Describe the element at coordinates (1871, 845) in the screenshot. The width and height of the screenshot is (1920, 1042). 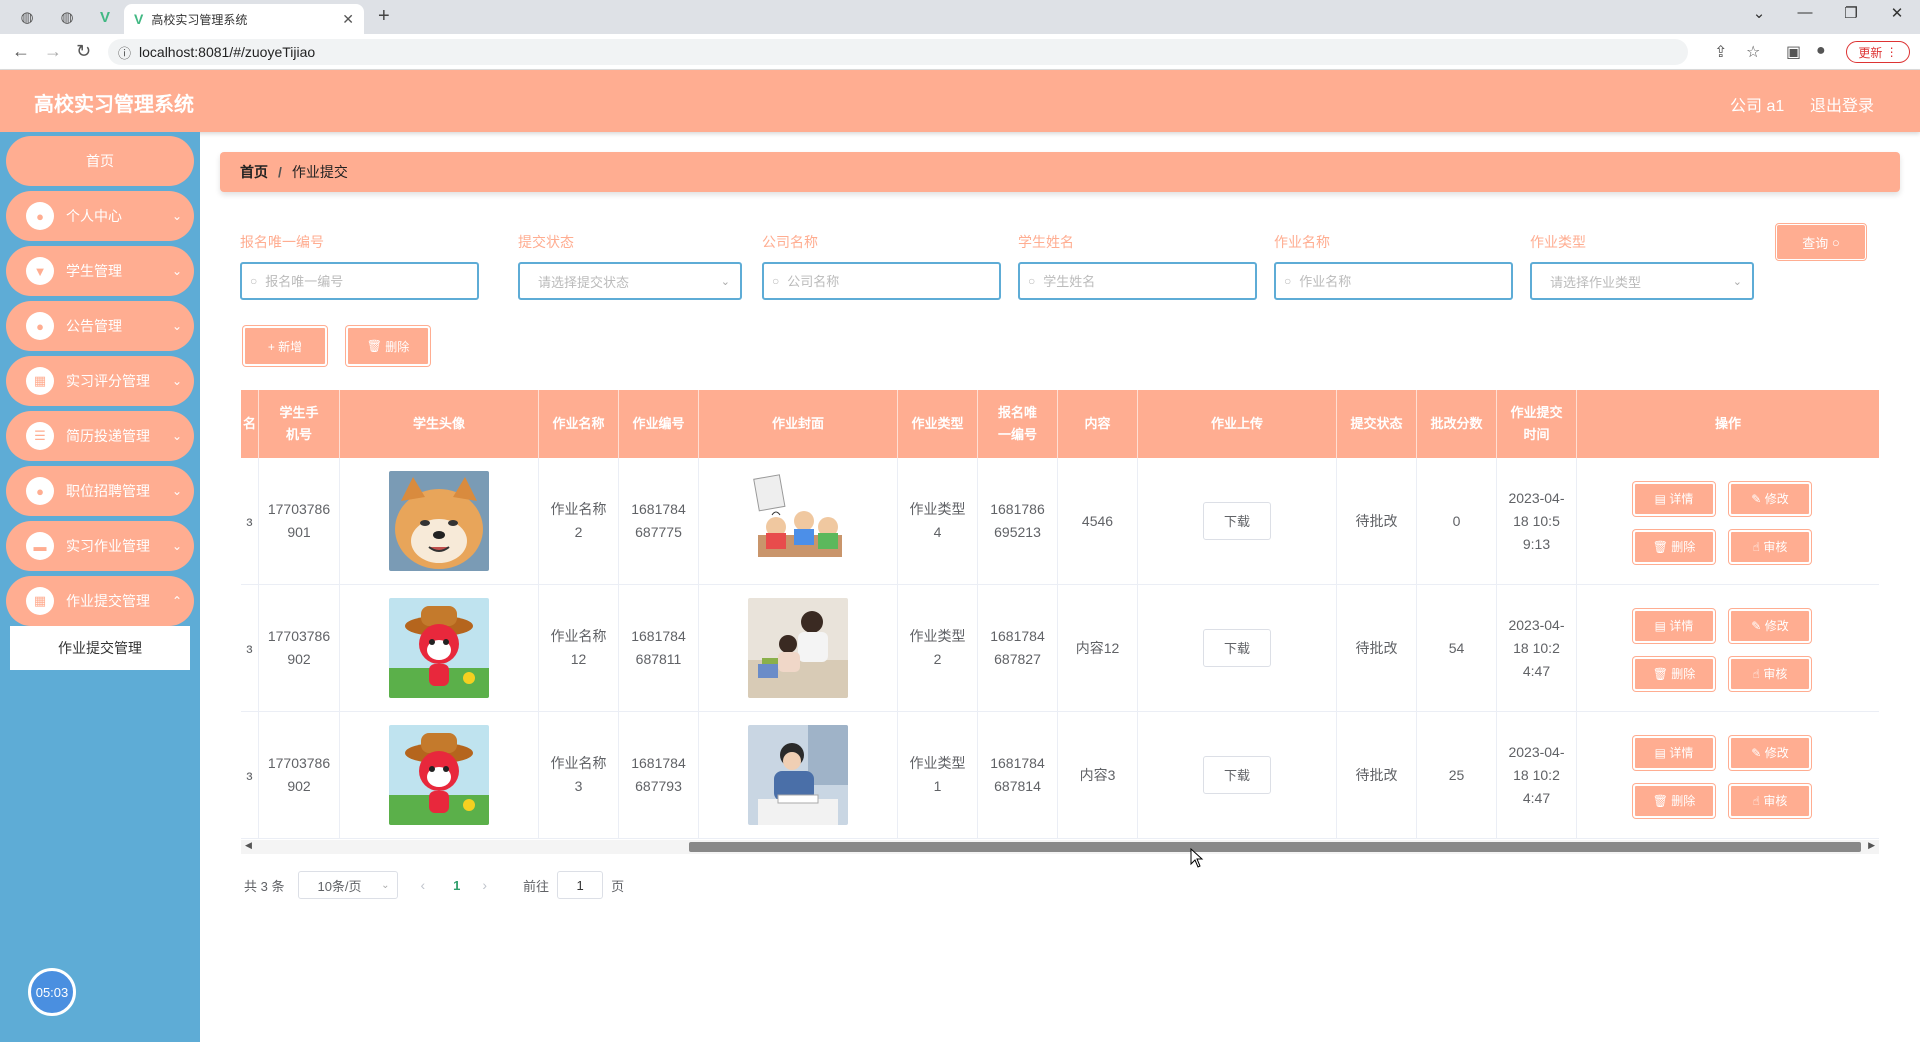
I see `scroll-right-icon: ▶` at that location.